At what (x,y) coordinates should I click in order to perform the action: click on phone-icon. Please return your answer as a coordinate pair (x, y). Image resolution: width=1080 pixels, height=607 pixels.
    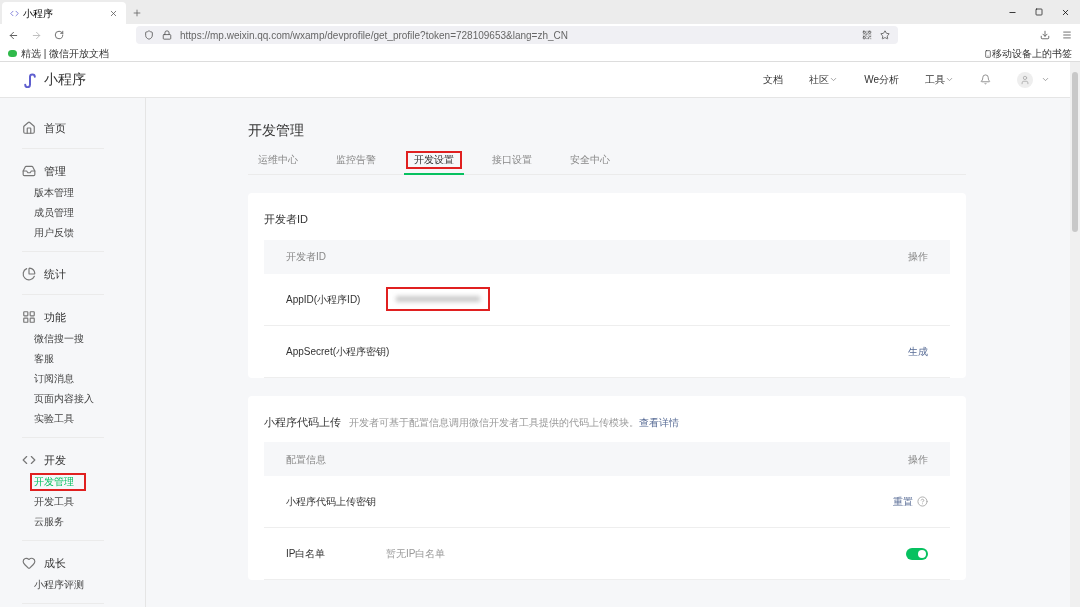
    Looking at the image, I should click on (988, 53).